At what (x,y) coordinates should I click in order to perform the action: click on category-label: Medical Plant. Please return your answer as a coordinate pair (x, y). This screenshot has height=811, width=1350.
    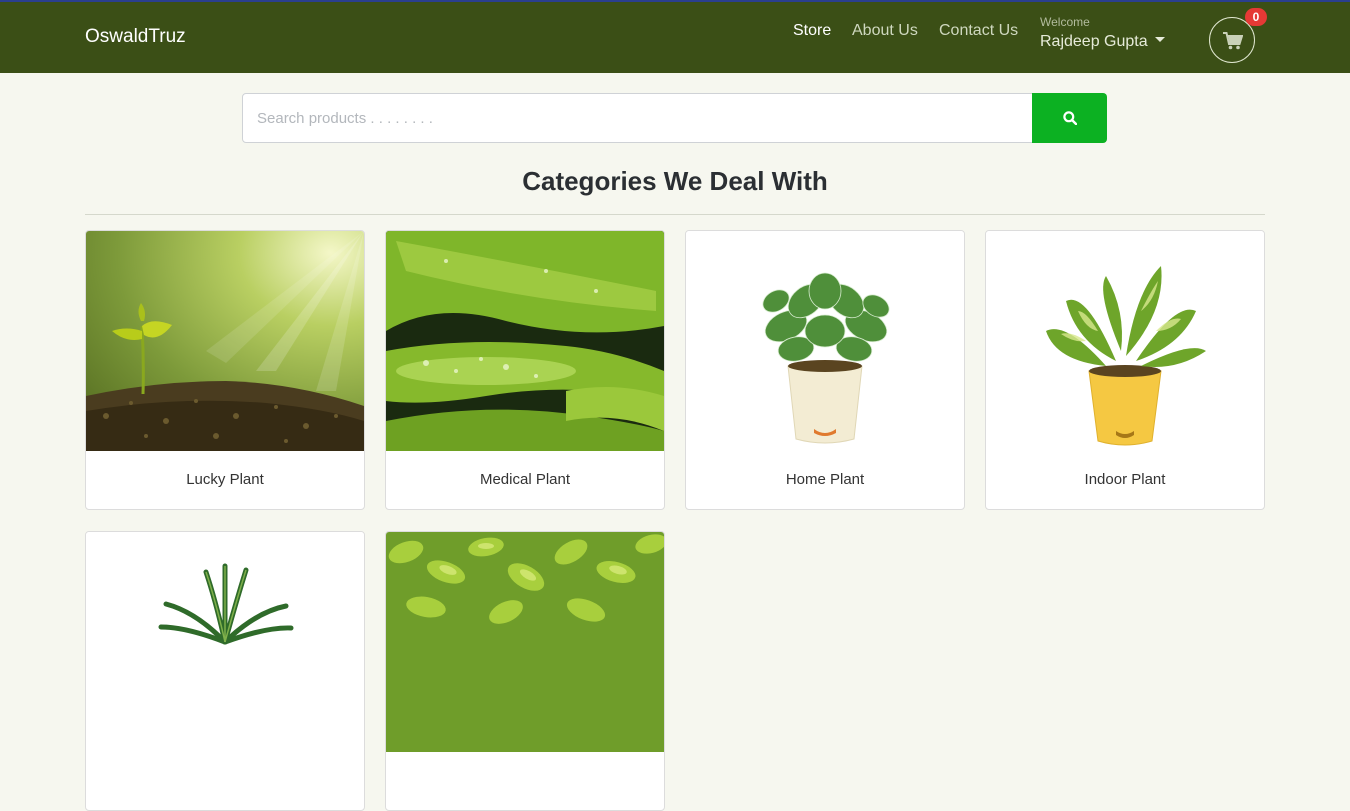
    Looking at the image, I should click on (525, 479).